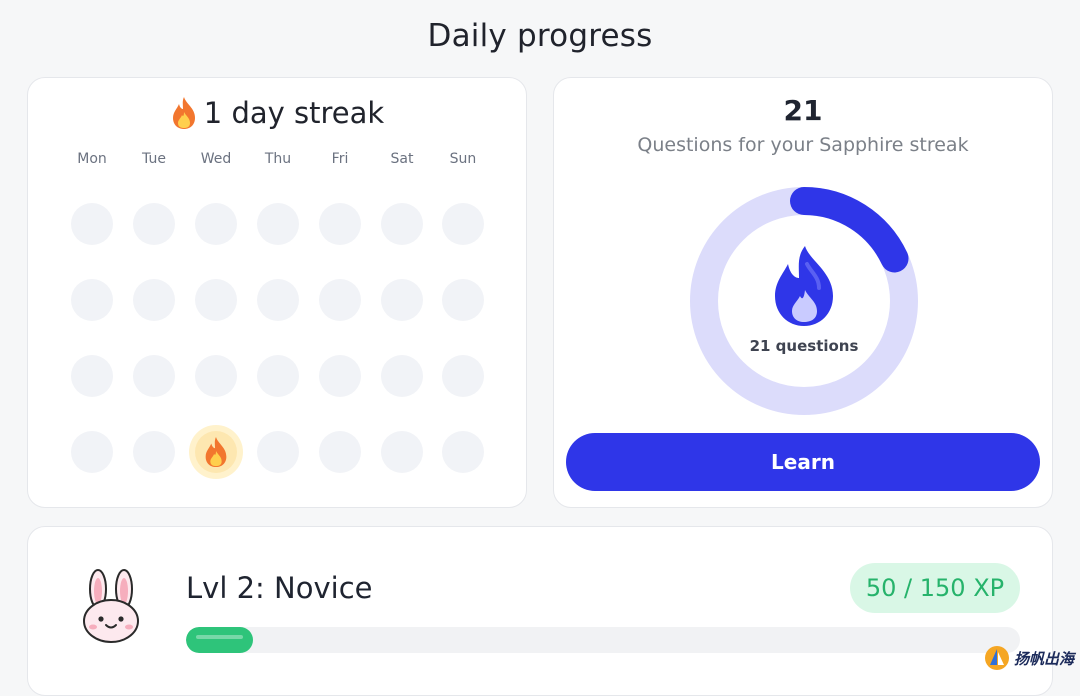 This screenshot has height=696, width=1080. What do you see at coordinates (804, 346) in the screenshot?
I see `ring-label: 21 questions` at bounding box center [804, 346].